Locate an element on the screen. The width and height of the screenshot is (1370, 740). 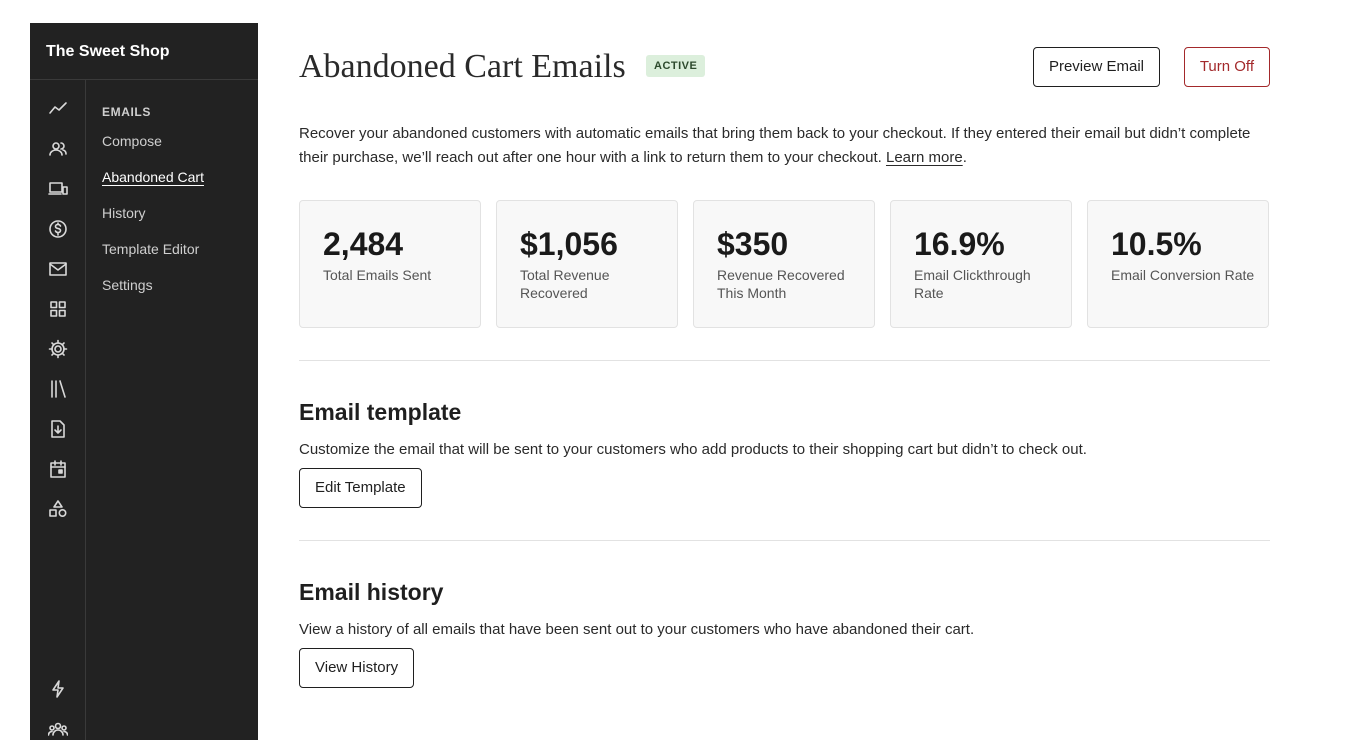
learn-more-link: Learn more is located at coordinates (924, 157).